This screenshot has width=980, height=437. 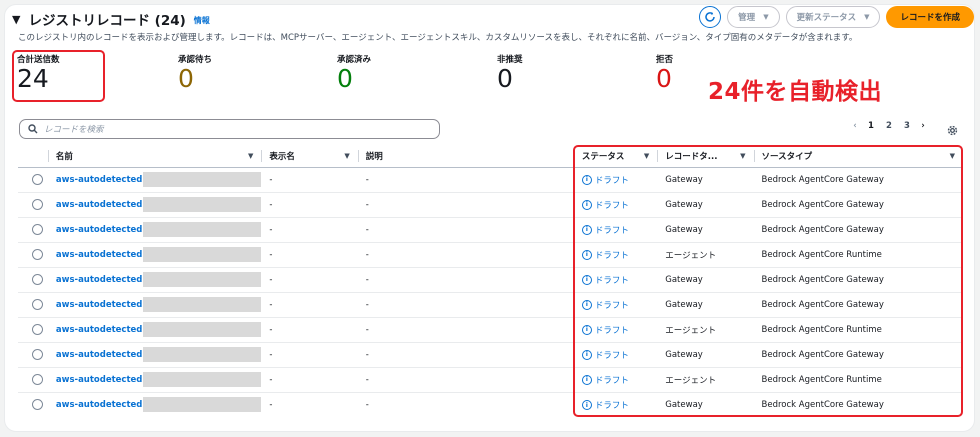 What do you see at coordinates (309, 156) in the screenshot?
I see `column-header-display-name: 表示名 ▼` at bounding box center [309, 156].